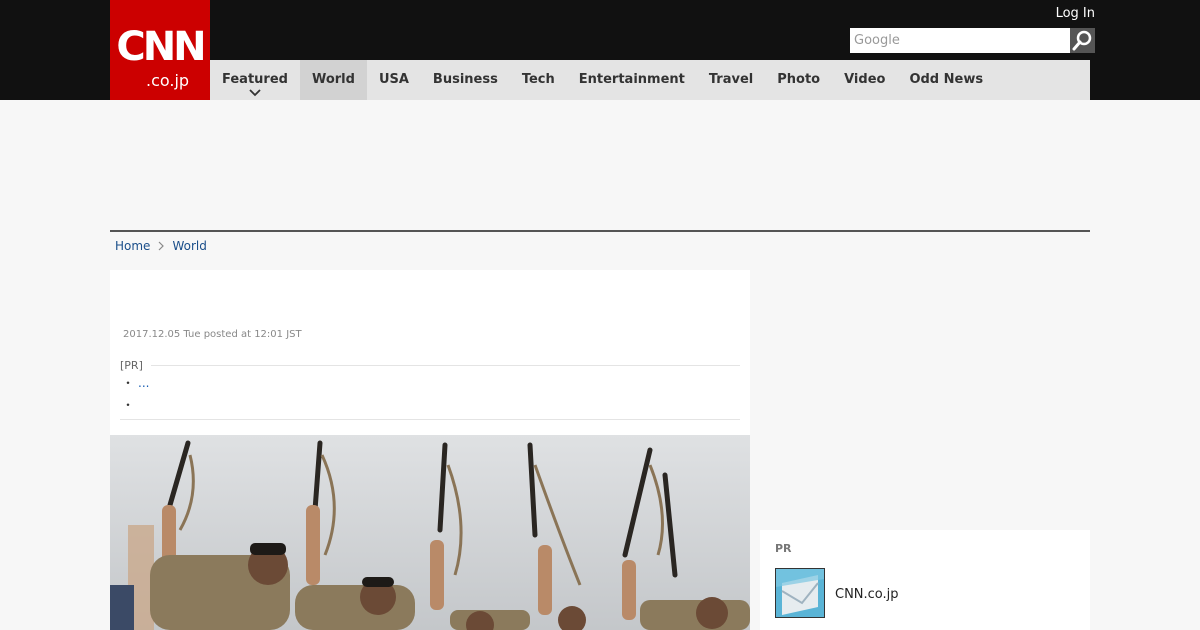 Image resolution: width=1200 pixels, height=630 pixels. What do you see at coordinates (255, 93) in the screenshot?
I see `chevron-down-icon` at bounding box center [255, 93].